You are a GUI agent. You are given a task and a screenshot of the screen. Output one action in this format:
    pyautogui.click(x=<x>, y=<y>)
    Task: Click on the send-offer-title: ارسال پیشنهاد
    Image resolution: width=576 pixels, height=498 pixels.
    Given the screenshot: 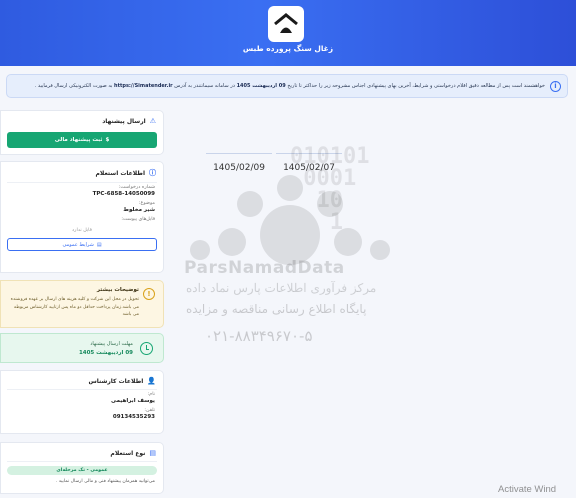 What is the action you would take?
    pyautogui.click(x=124, y=121)
    